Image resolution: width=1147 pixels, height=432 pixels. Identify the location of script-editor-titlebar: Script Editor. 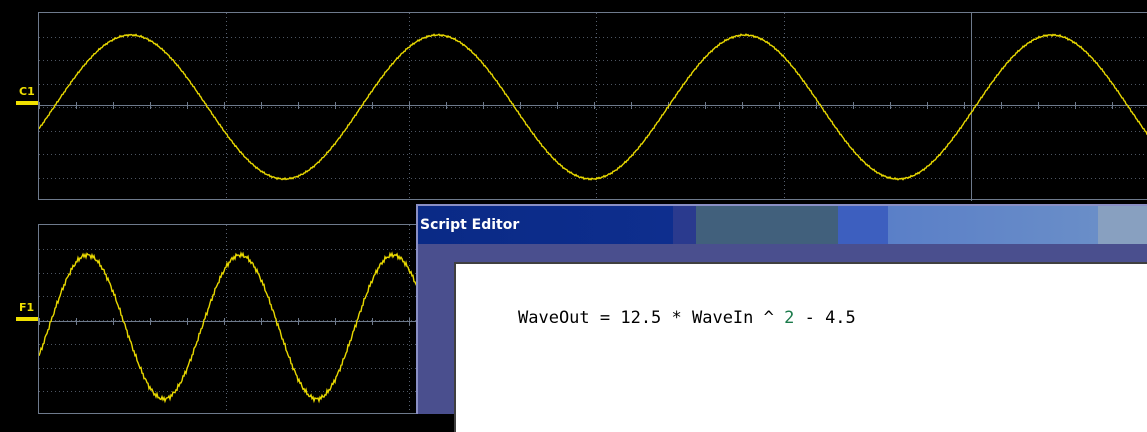
(782, 225).